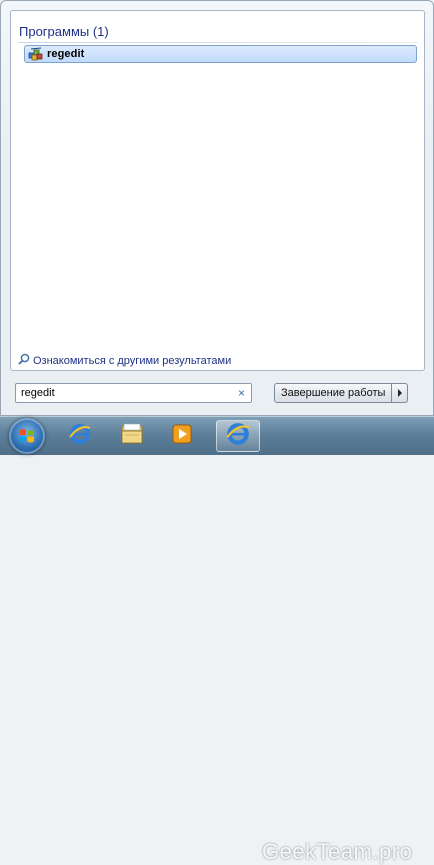 This screenshot has height=865, width=434. Describe the element at coordinates (64, 31) in the screenshot. I see `programs-group-header: Программы (1)` at that location.